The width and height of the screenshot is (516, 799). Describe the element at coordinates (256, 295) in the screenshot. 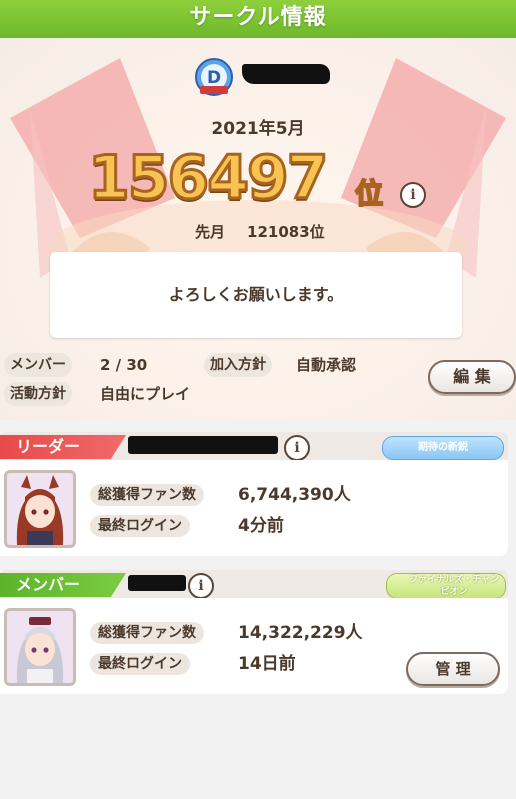

I see `circle-message: よろしくお願いします。` at that location.